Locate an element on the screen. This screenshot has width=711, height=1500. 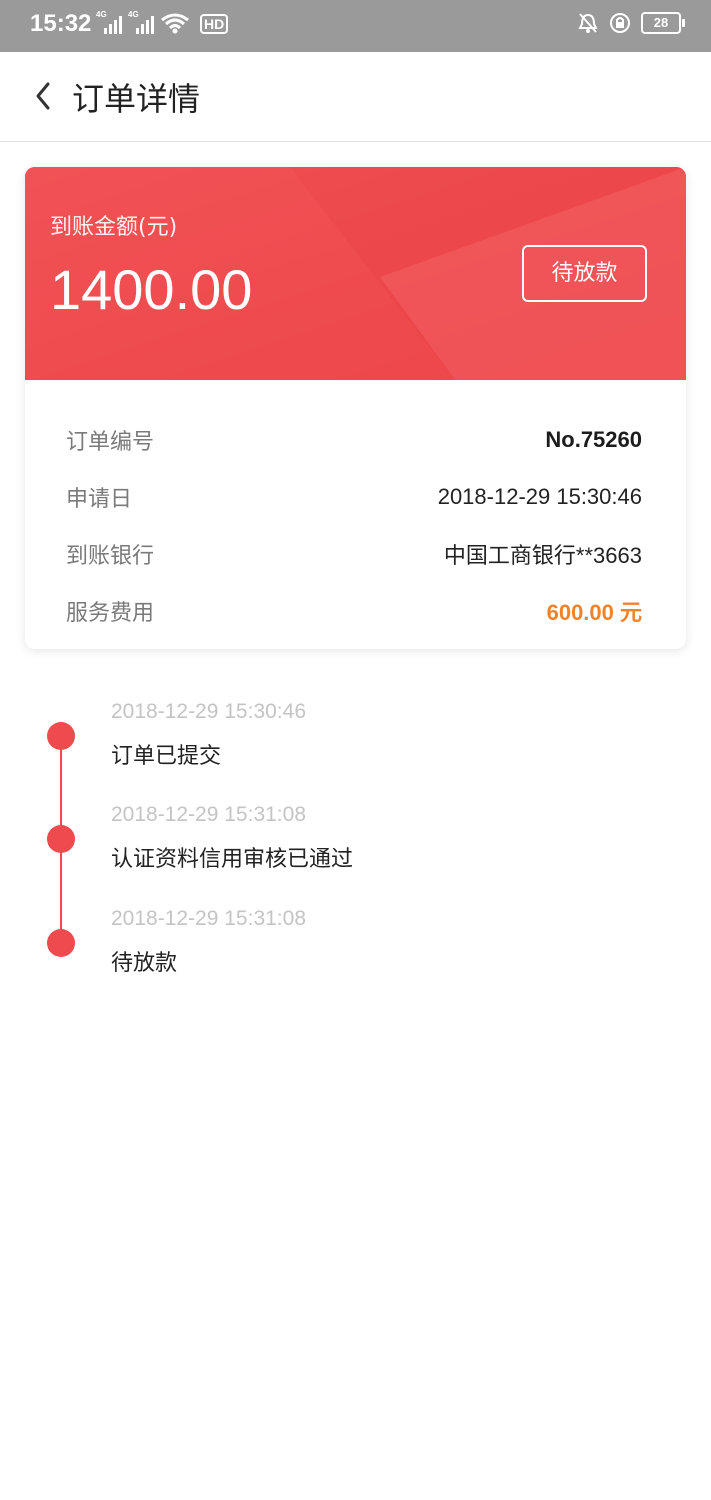
detail-label: 申请日 is located at coordinates (99, 499).